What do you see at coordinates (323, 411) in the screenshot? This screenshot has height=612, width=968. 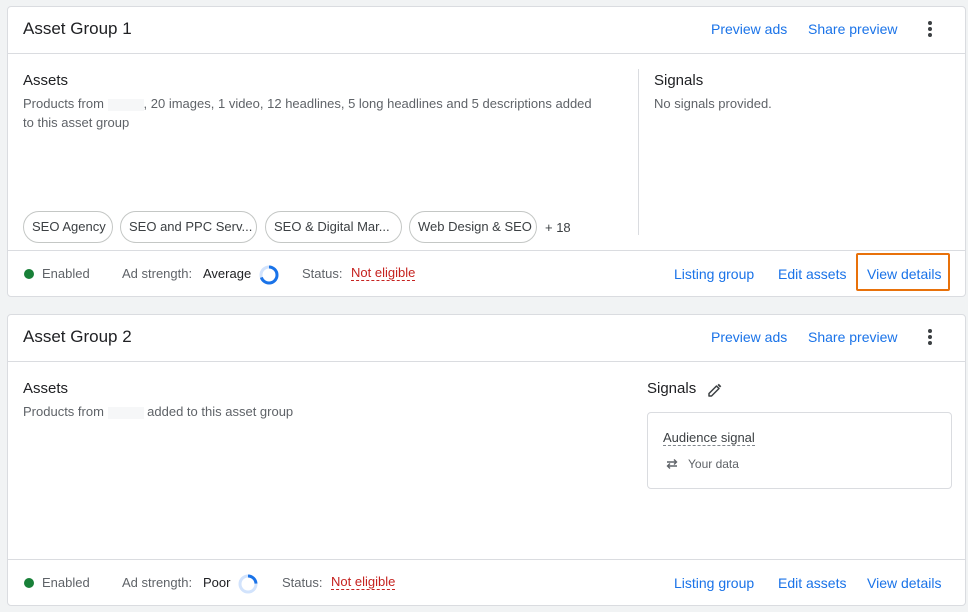 I see `assets-summary: Products from added to this asset group` at bounding box center [323, 411].